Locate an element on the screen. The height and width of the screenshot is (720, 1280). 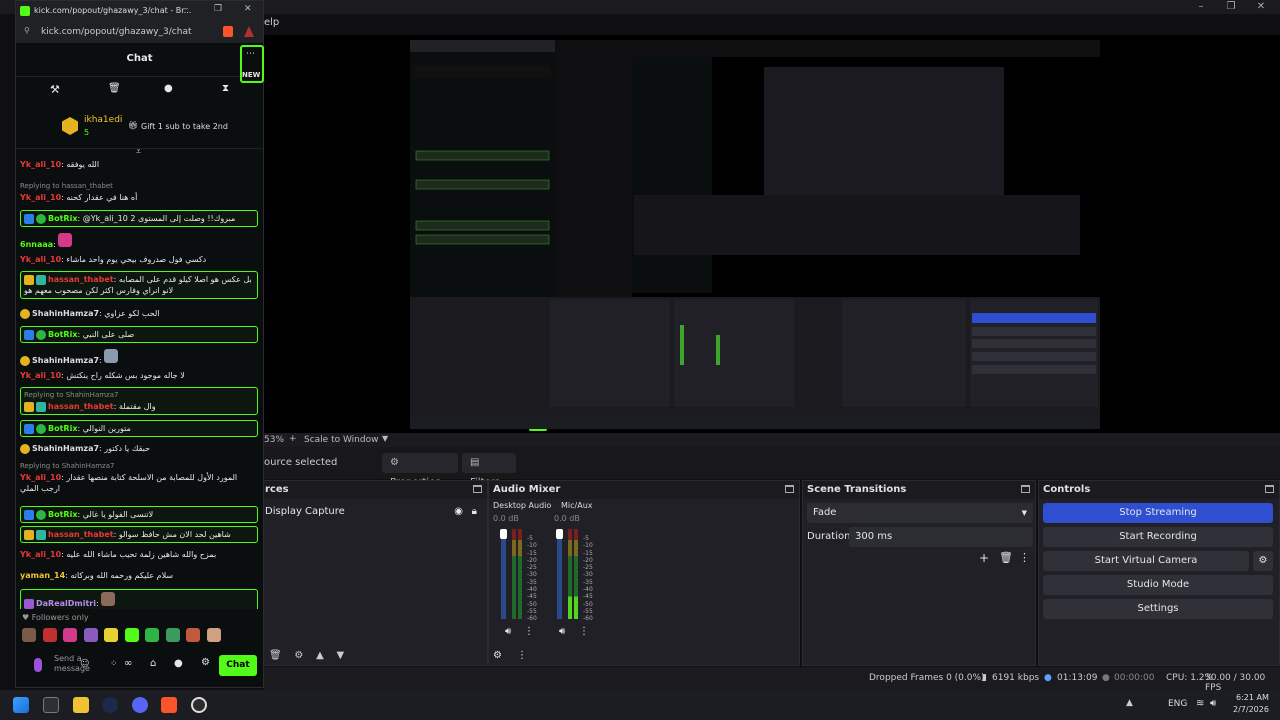
obs-icon is located at coordinates (199, 705).